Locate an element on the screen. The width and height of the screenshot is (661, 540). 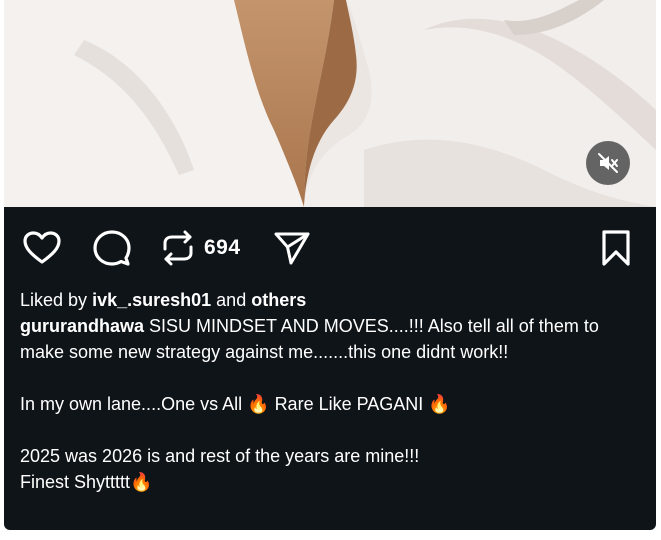
liked-by-prefix: Liked by is located at coordinates (54, 300).